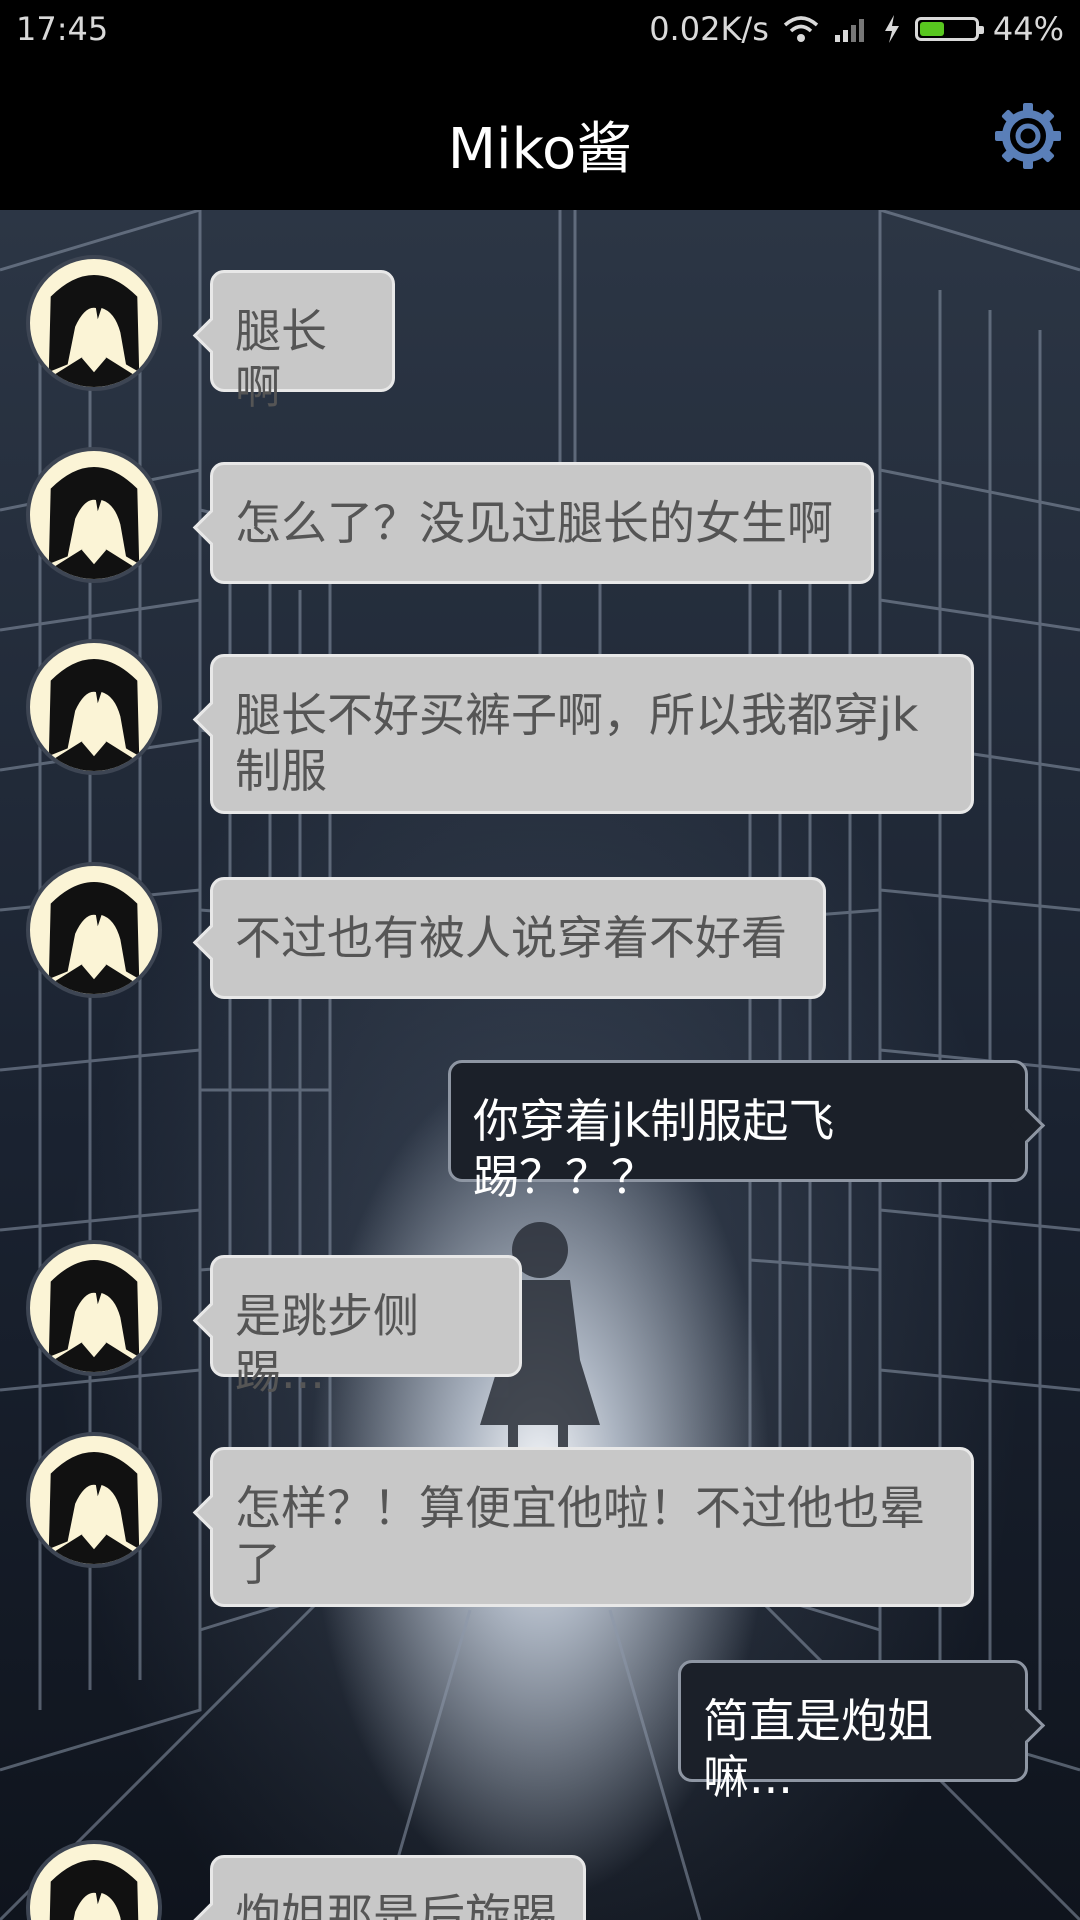 The width and height of the screenshot is (1080, 1920). Describe the element at coordinates (540, 149) in the screenshot. I see `chat-title: Miko酱` at that location.